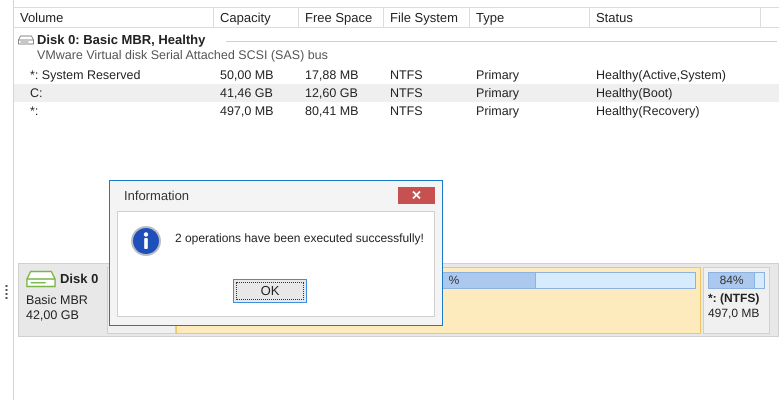 This screenshot has height=400, width=779. I want to click on dialog-message: 2 operations have been executed successfully!, so click(299, 238).